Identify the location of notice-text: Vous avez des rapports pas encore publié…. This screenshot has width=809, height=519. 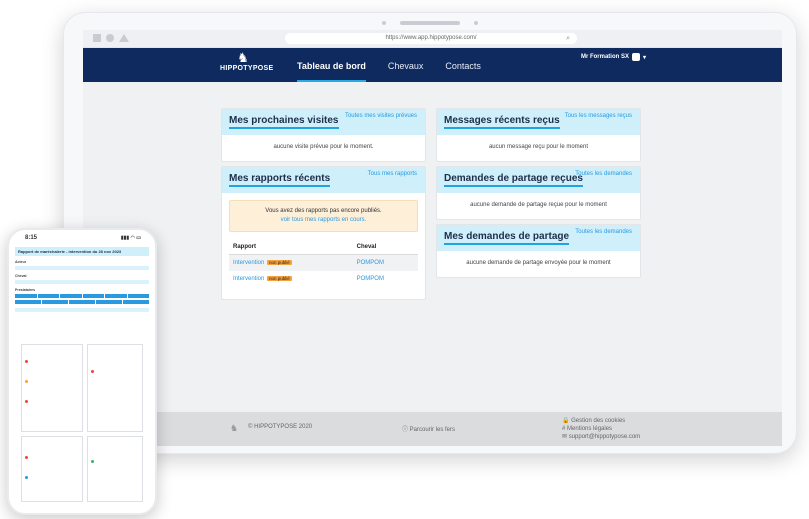
(323, 211).